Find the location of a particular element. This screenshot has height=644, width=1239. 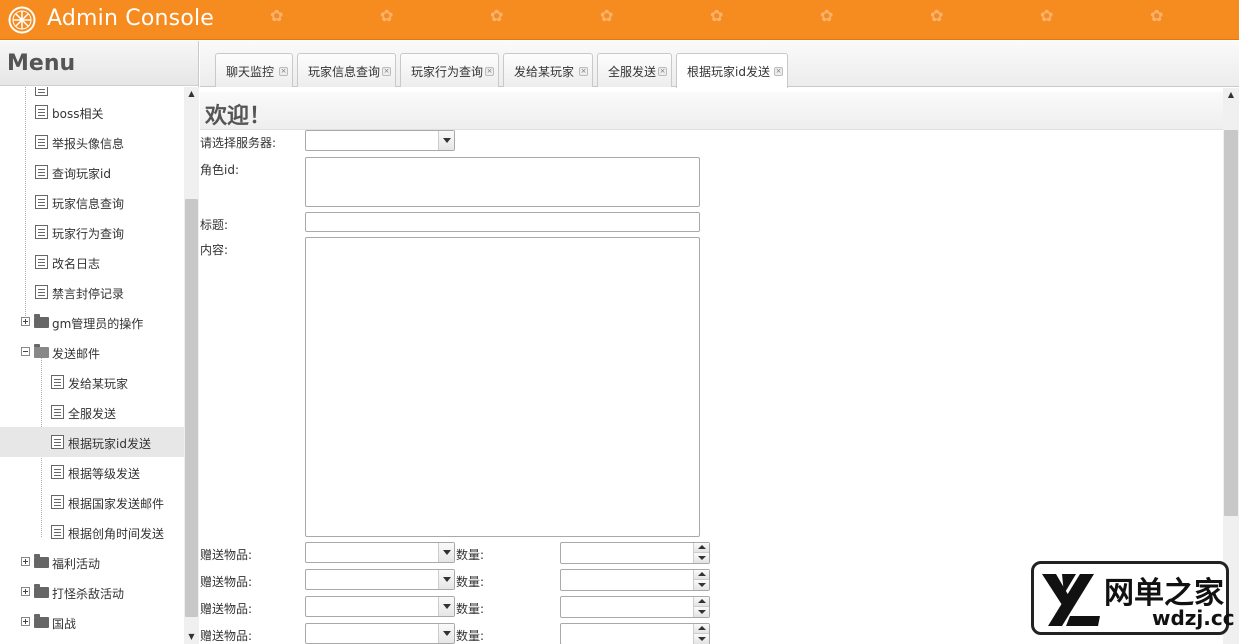

tree-item-gm-operations: gm管理员的操作 is located at coordinates (92, 322).